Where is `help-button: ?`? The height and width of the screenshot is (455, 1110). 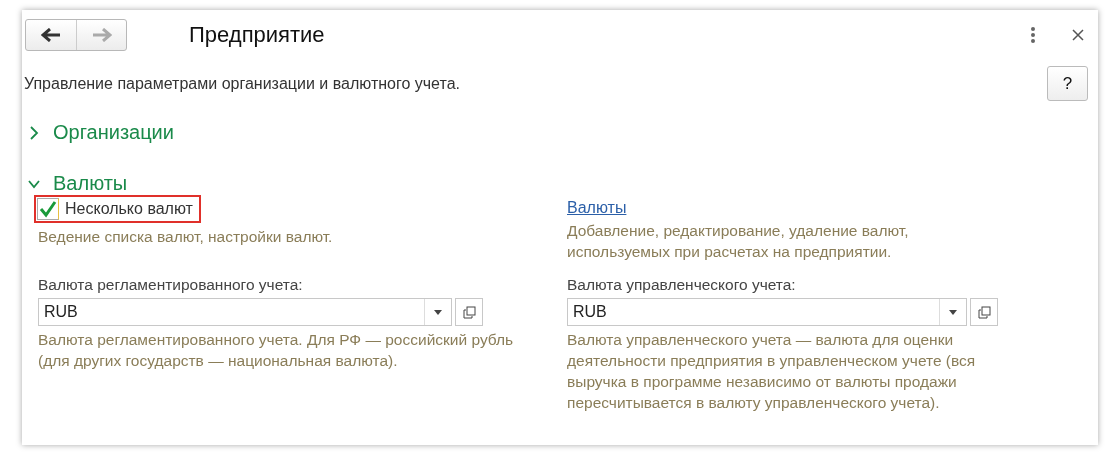
help-button: ? is located at coordinates (1067, 83).